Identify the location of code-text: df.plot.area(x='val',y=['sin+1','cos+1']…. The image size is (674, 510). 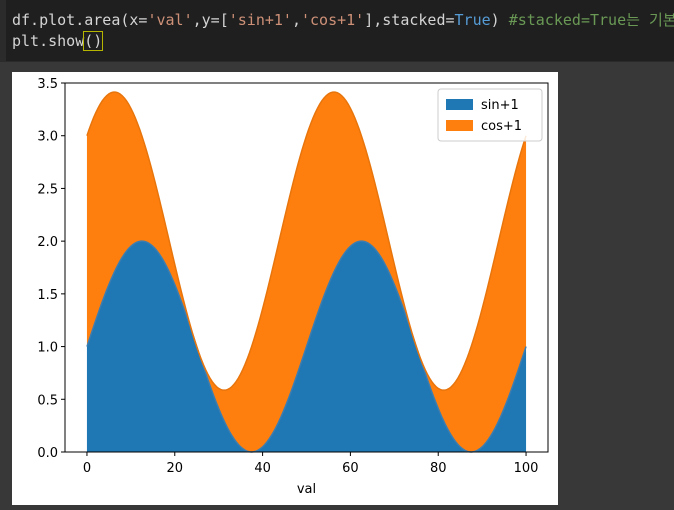
(343, 31).